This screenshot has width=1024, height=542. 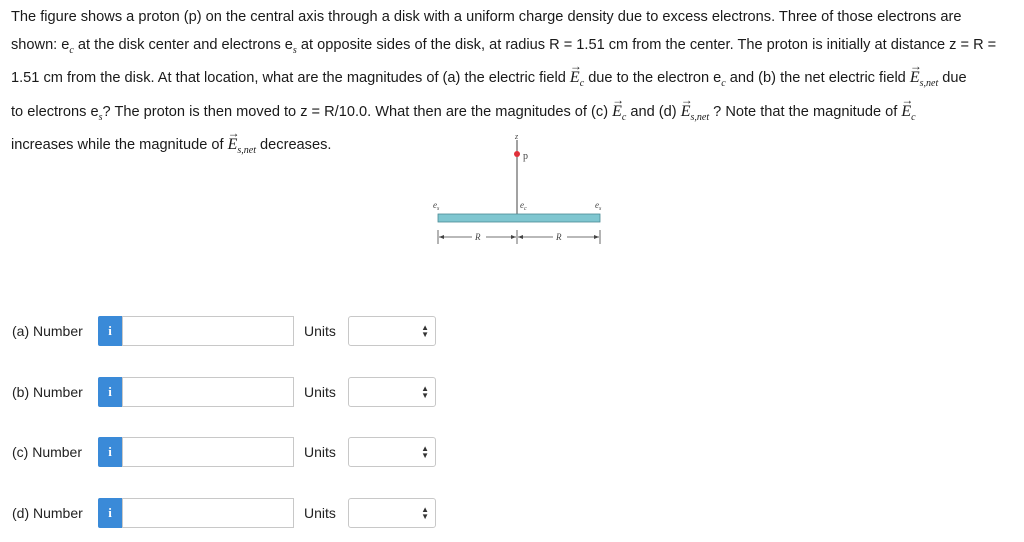 I want to click on answer-row-b: (b) Number i Units ▲ ▼, so click(x=224, y=392).